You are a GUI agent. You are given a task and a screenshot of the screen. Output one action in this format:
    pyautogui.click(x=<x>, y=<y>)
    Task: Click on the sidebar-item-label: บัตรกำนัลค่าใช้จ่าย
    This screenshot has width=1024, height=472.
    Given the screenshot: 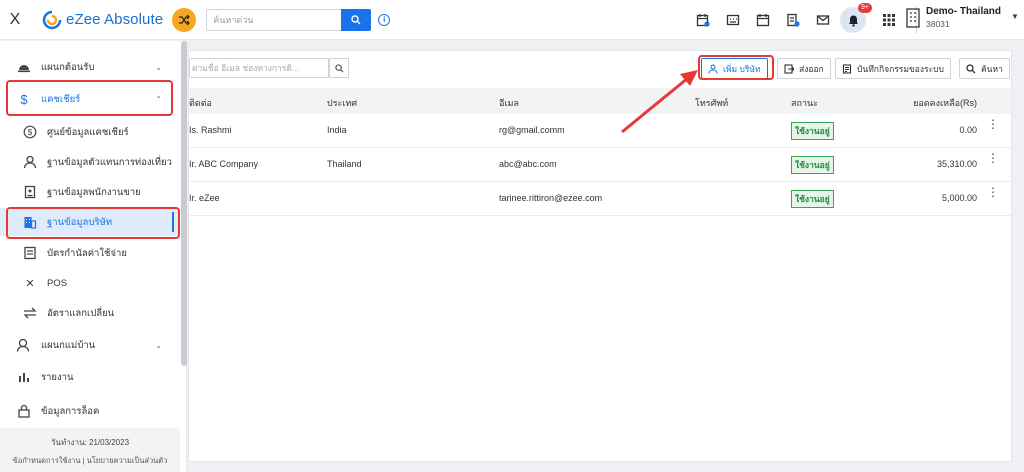 What is the action you would take?
    pyautogui.click(x=87, y=253)
    